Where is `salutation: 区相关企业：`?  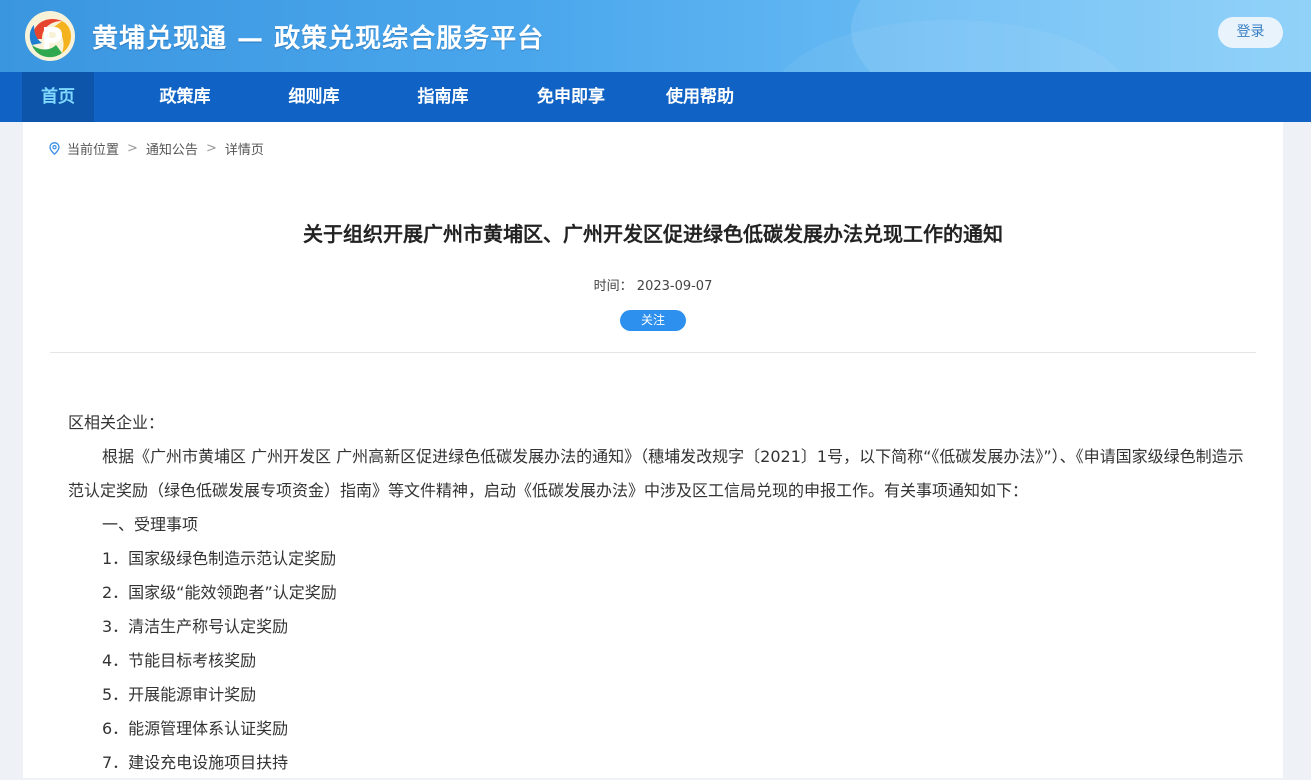
salutation: 区相关企业： is located at coordinates (116, 422).